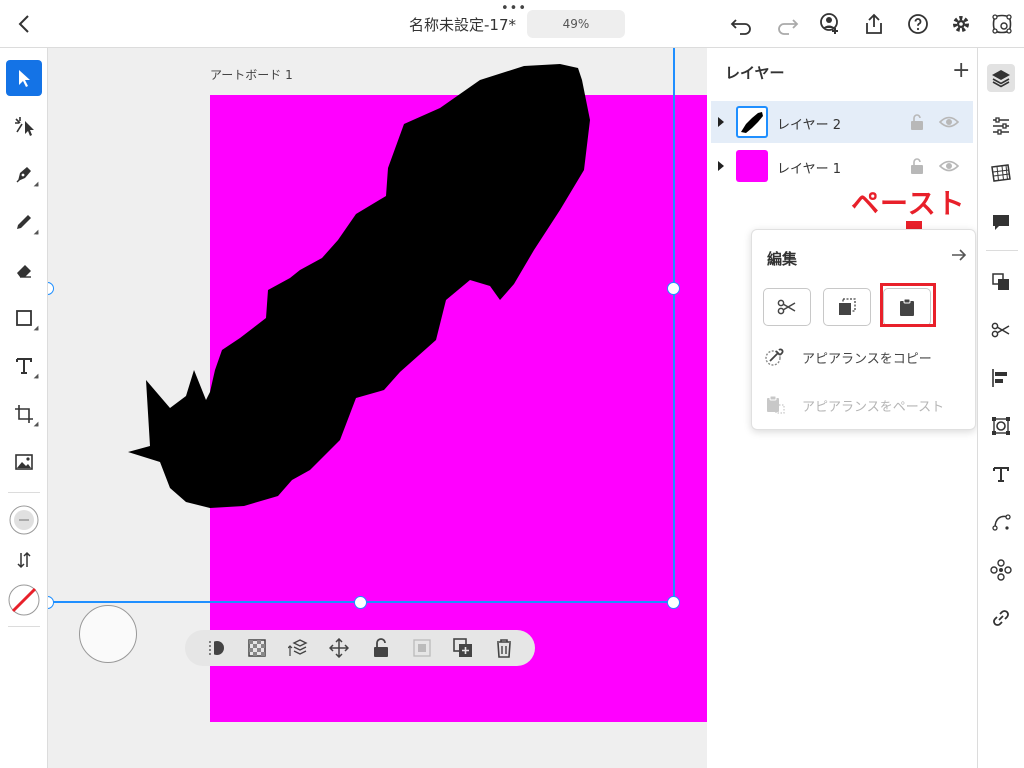 This screenshot has width=1024, height=768. Describe the element at coordinates (782, 259) in the screenshot. I see `edit-popover-title: 編集` at that location.